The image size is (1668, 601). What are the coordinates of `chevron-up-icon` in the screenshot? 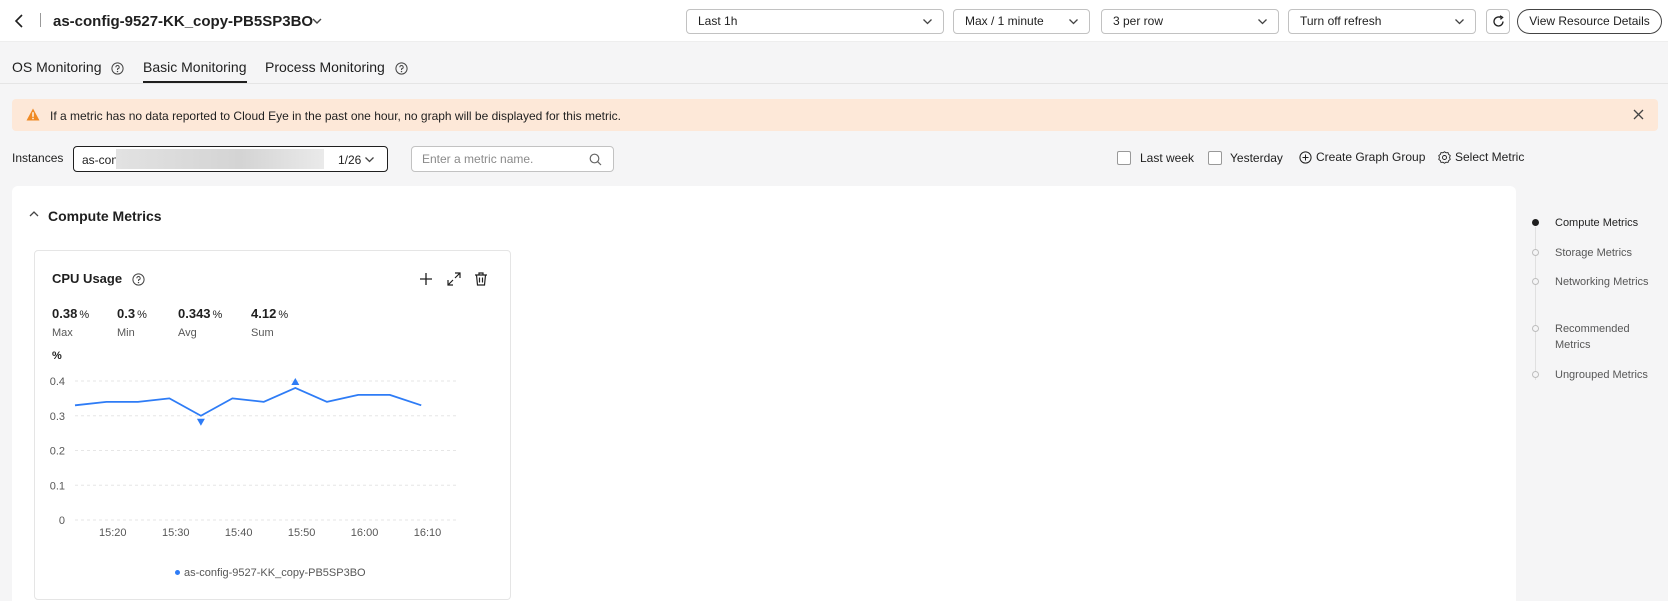 It's located at (34, 214).